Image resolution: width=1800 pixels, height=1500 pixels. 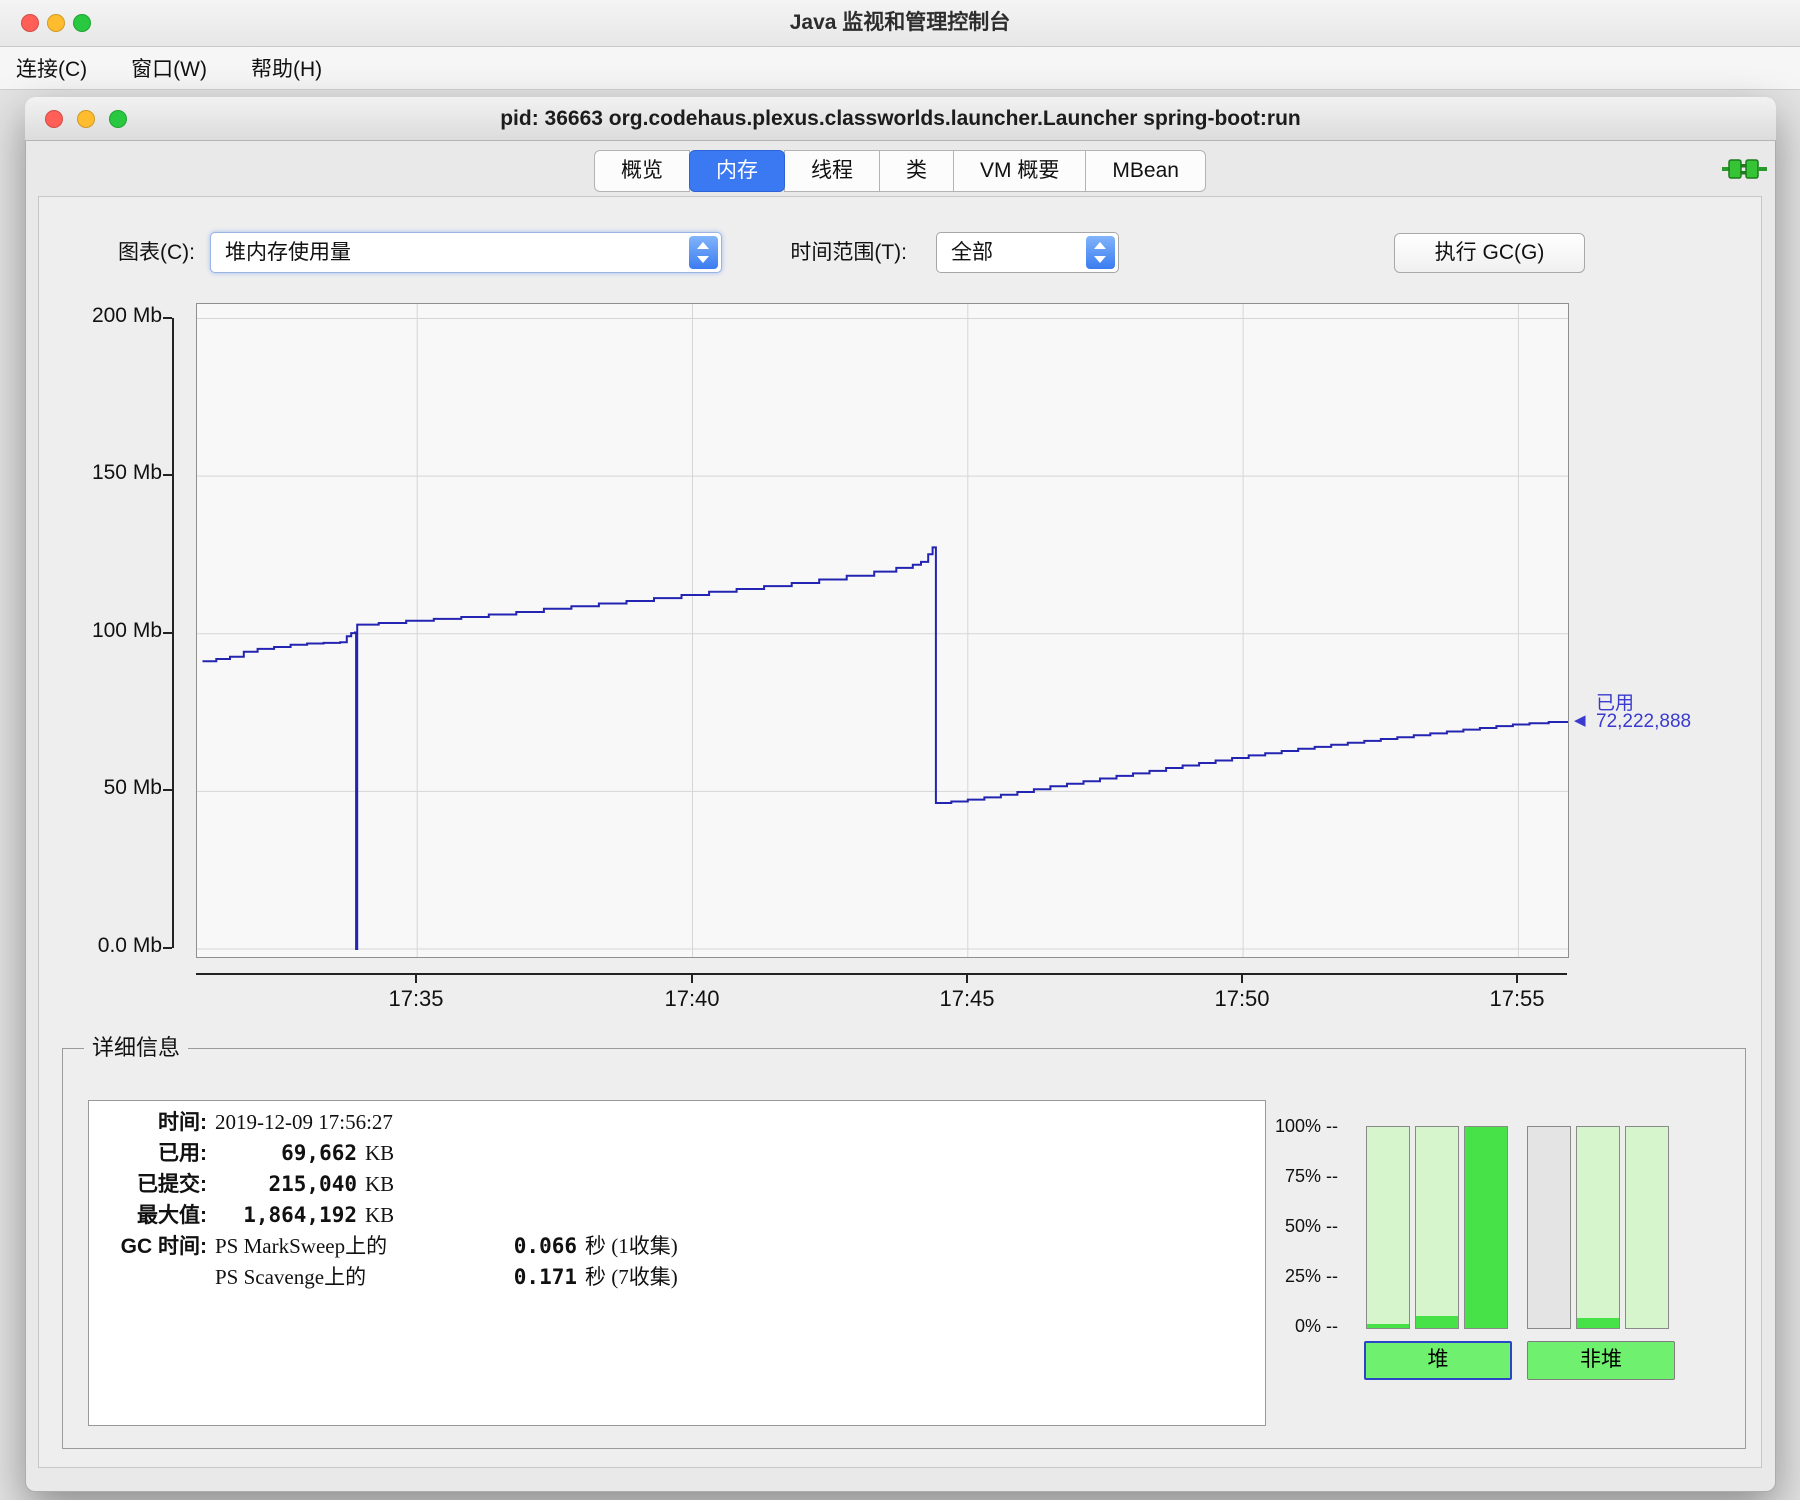 I want to click on nonheap-toggle-button: 非堆, so click(x=1601, y=1360).